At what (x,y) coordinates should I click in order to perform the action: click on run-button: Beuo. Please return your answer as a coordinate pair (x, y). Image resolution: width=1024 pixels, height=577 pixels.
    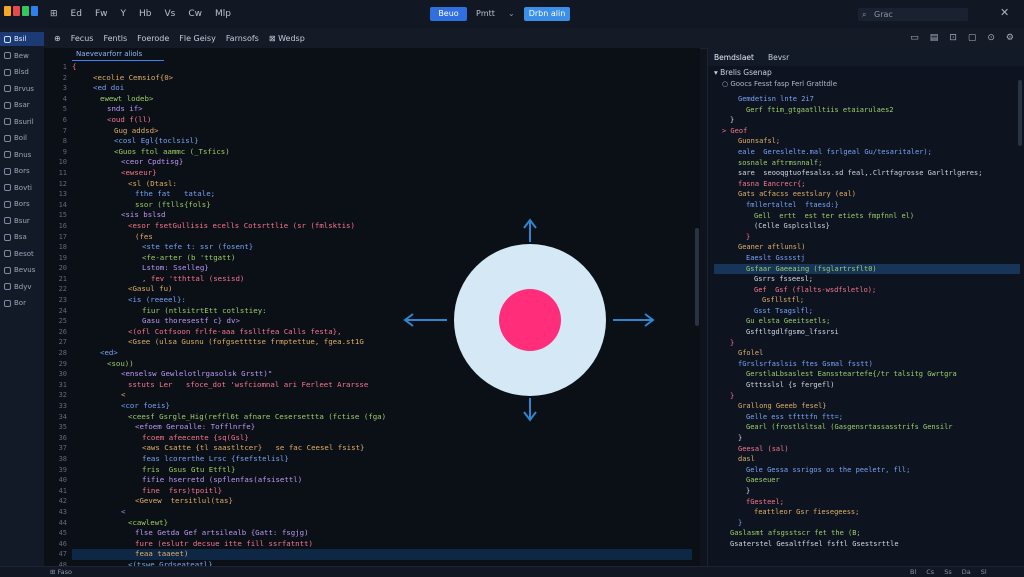
    Looking at the image, I should click on (448, 14).